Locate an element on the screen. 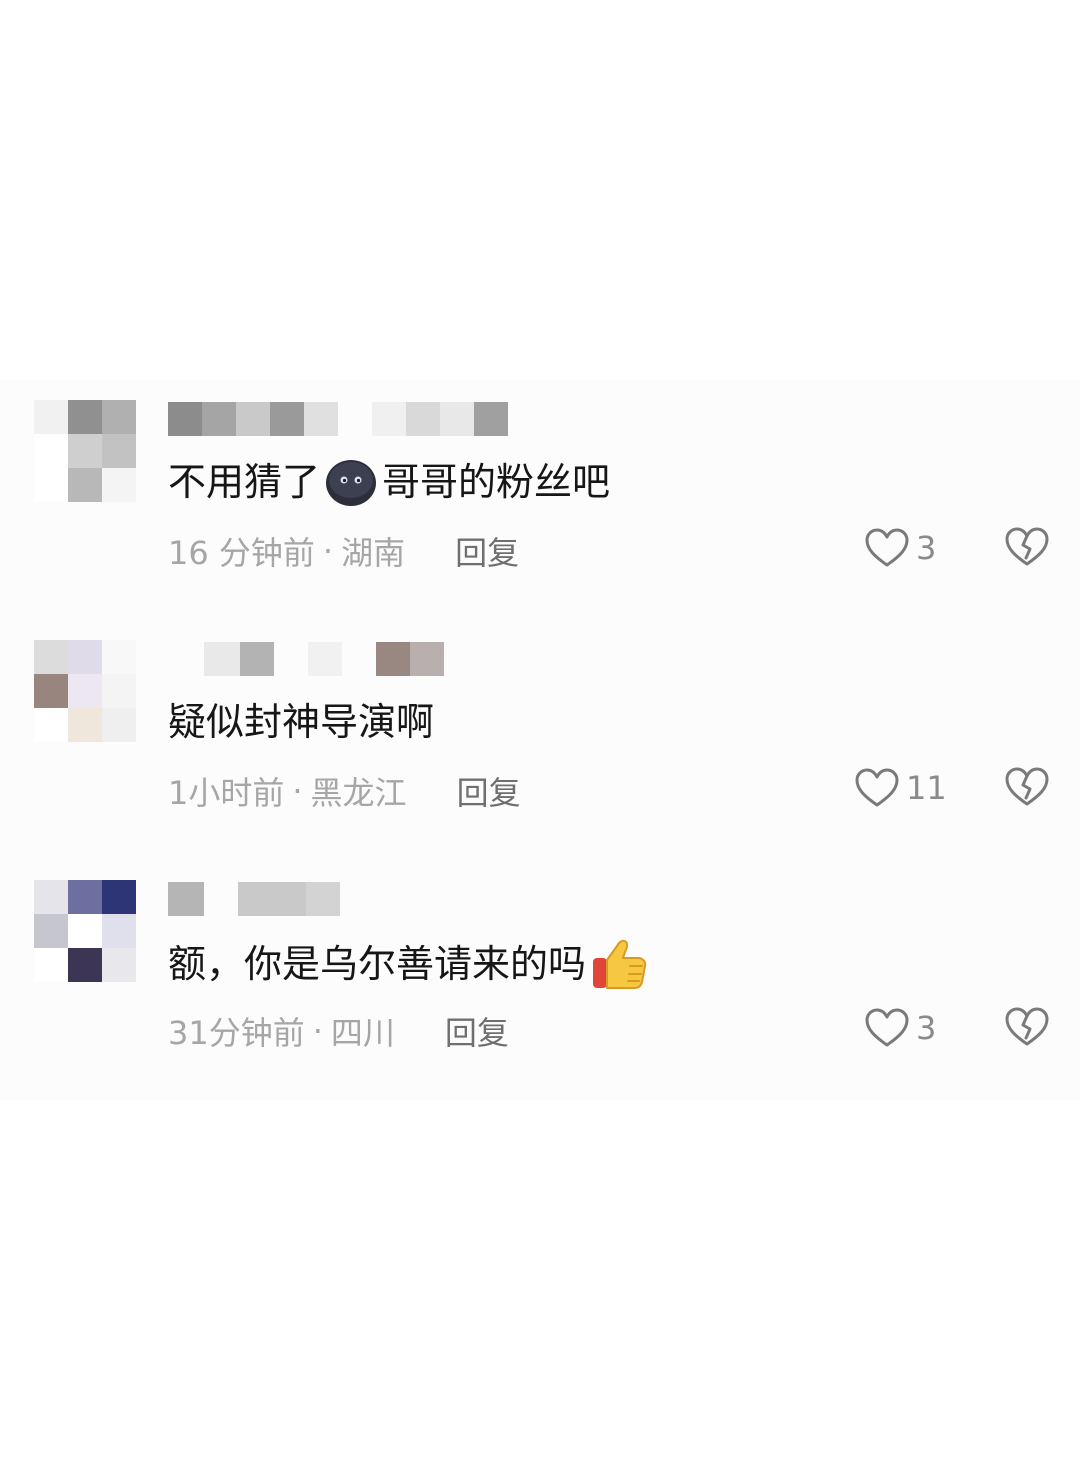  comment-item: 疑似封神导演啊 1小时前 · 黑龙江 回复 11 is located at coordinates (540, 730).